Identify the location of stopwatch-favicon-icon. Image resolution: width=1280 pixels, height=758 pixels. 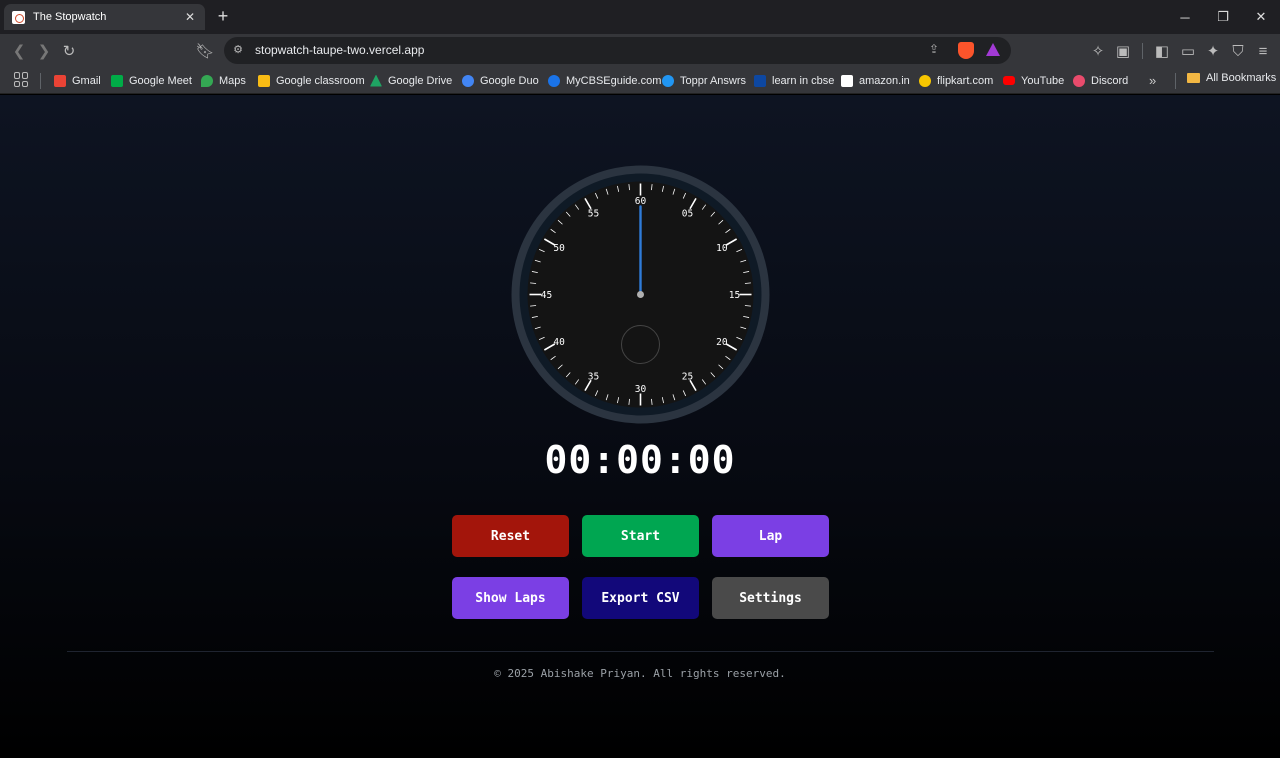
(18, 17).